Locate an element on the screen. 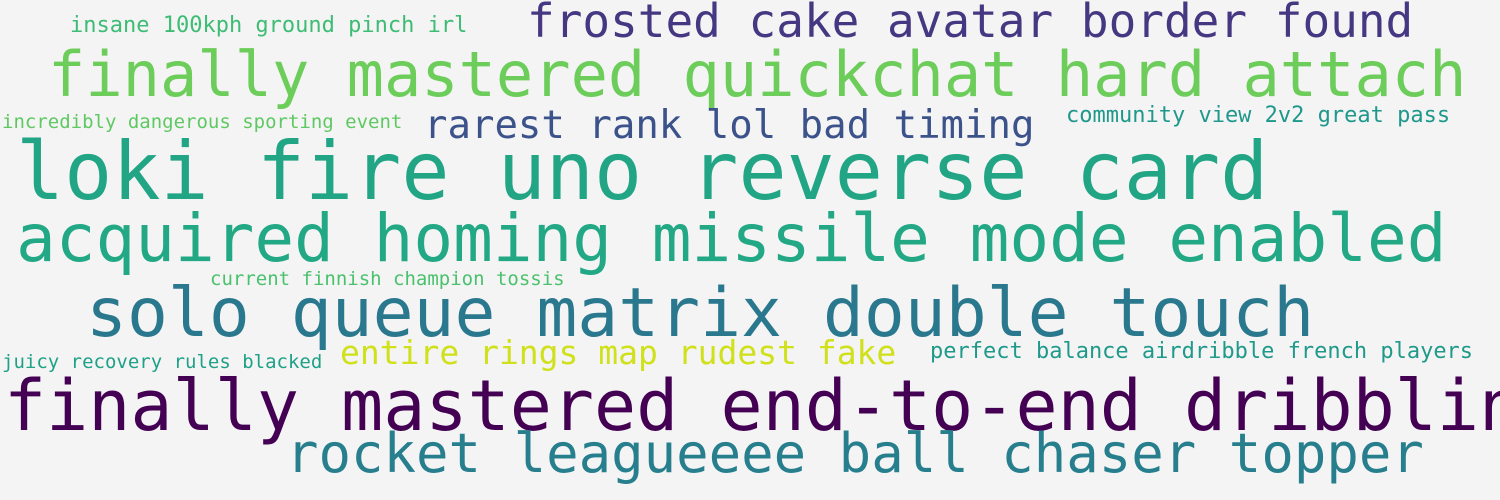  phrase-community-view: community view 2v2 great pass is located at coordinates (1258, 115).